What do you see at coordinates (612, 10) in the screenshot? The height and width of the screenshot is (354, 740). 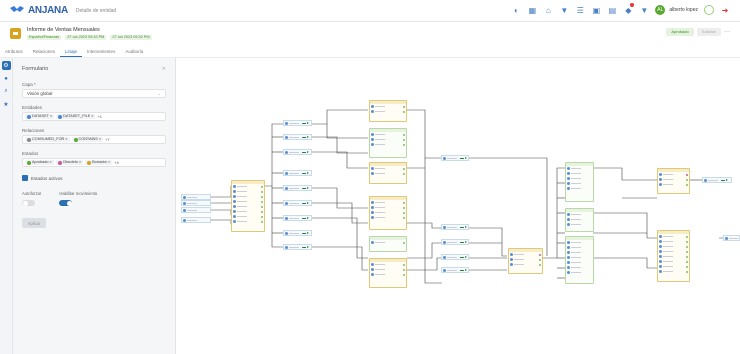 I see `table-icon: ▤` at bounding box center [612, 10].